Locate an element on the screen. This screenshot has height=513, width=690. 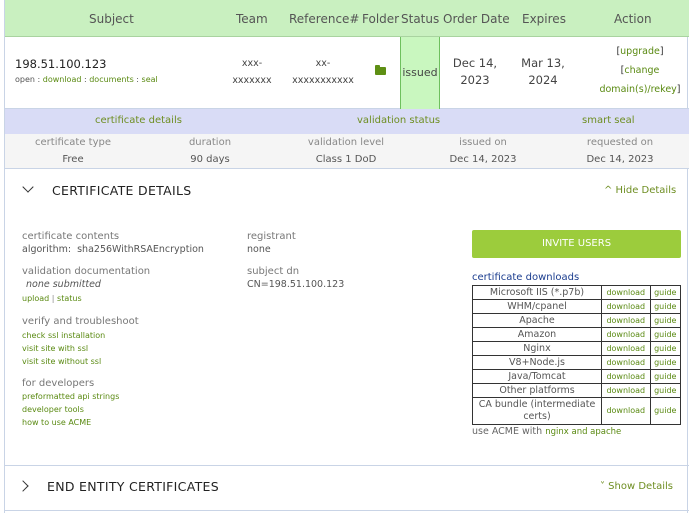
platform-name: V8+Node.js is located at coordinates (537, 362).